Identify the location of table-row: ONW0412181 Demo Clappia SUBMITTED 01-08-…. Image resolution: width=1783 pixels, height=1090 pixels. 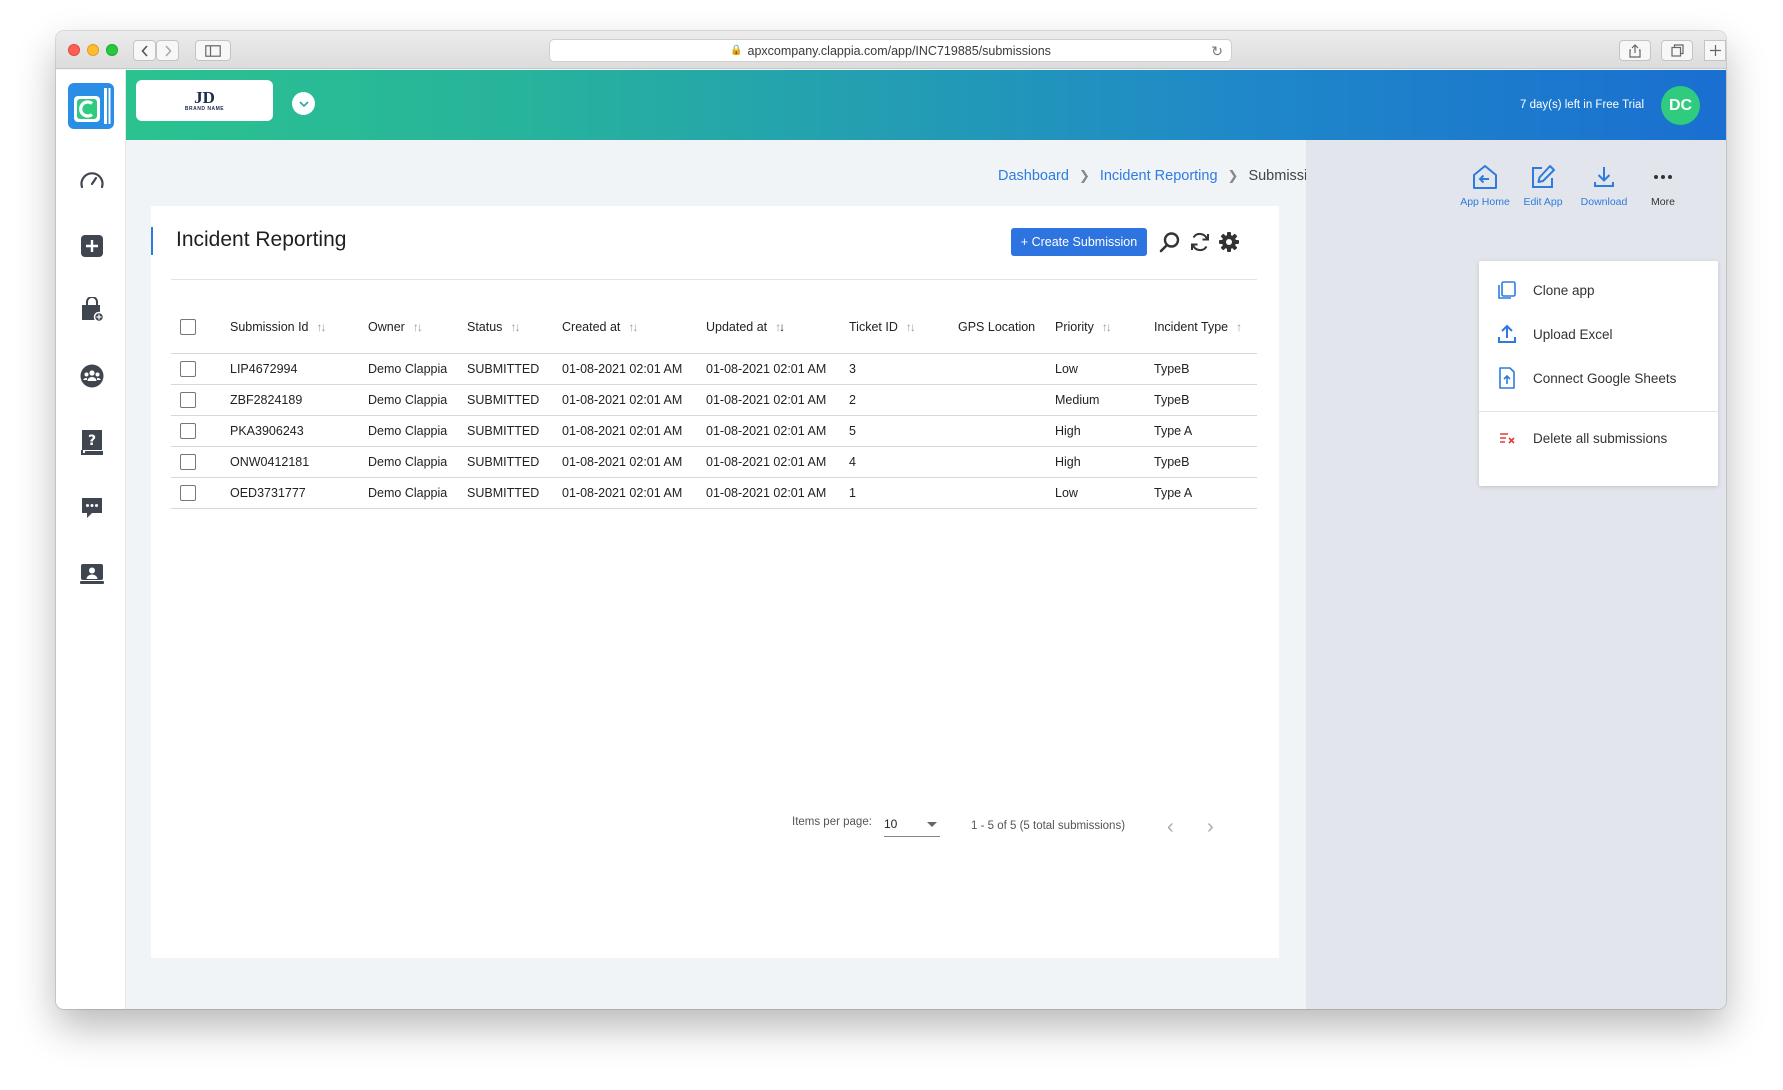
(714, 462).